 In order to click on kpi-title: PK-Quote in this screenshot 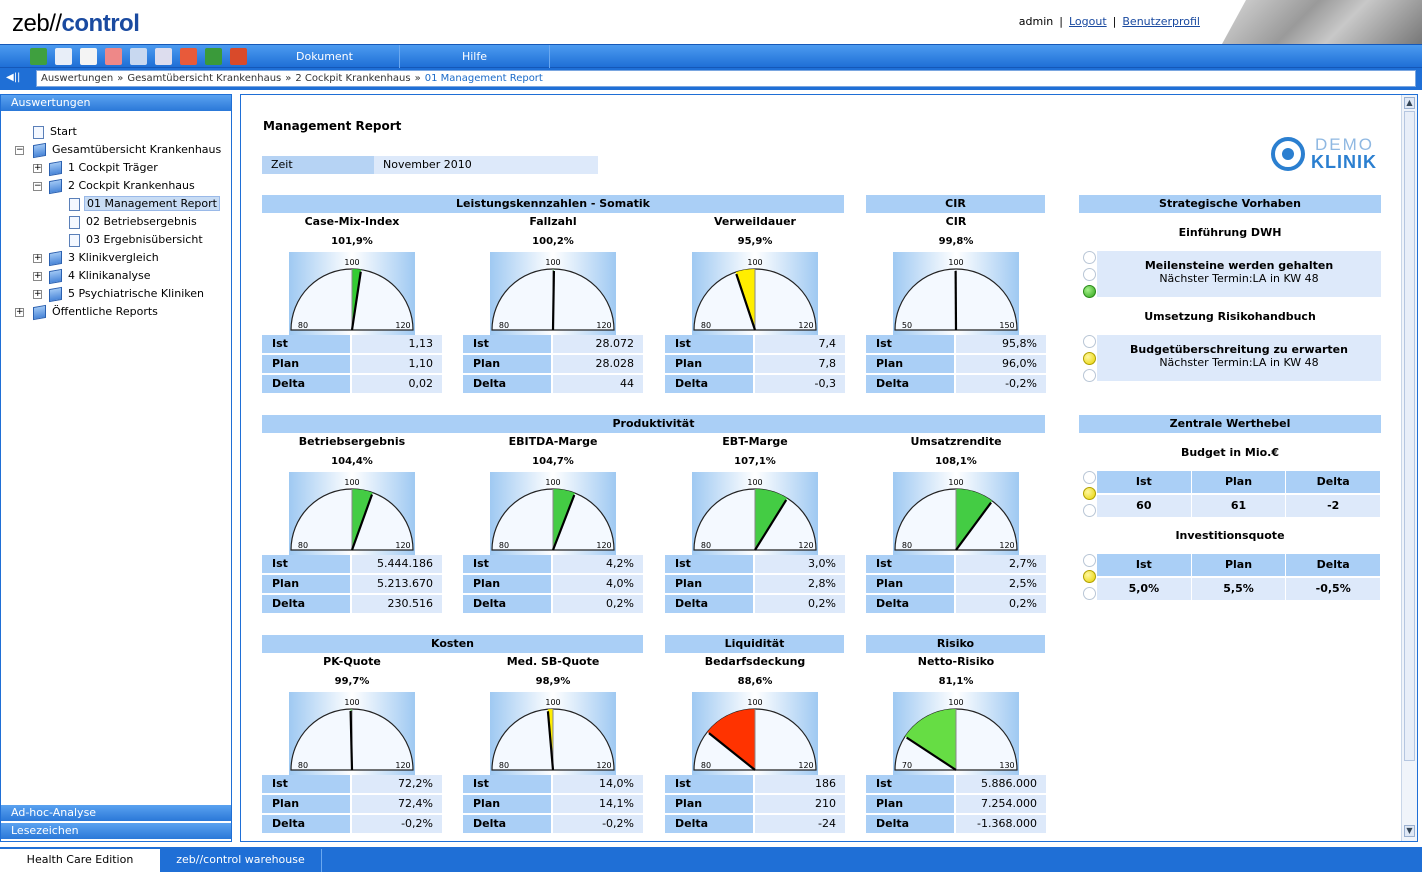, I will do `click(352, 661)`.